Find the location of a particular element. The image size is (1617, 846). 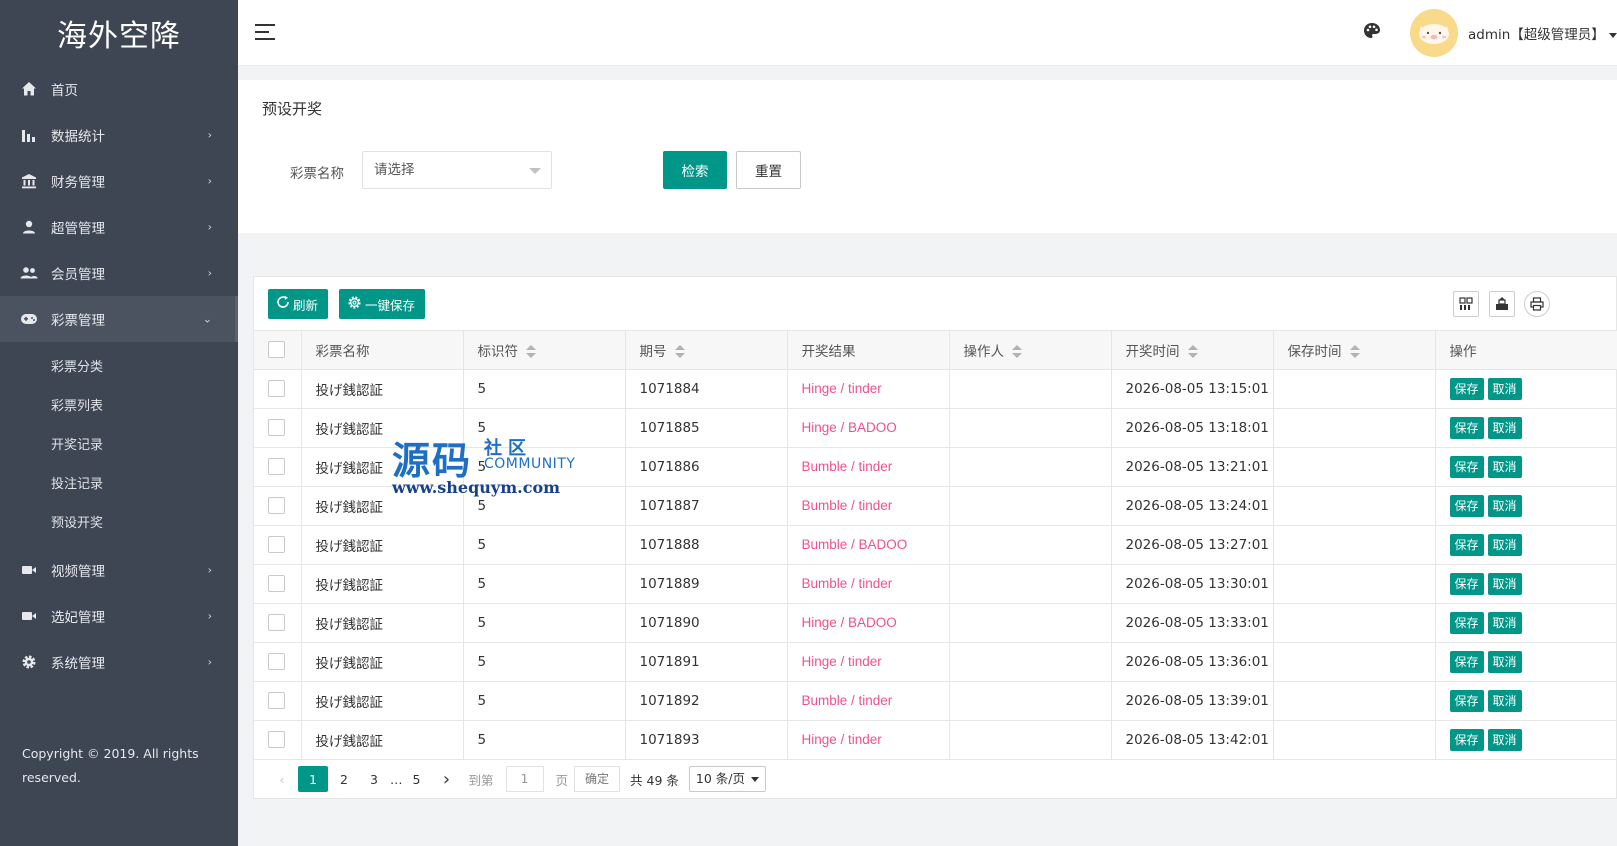

page-button-3: 3 is located at coordinates (374, 779).